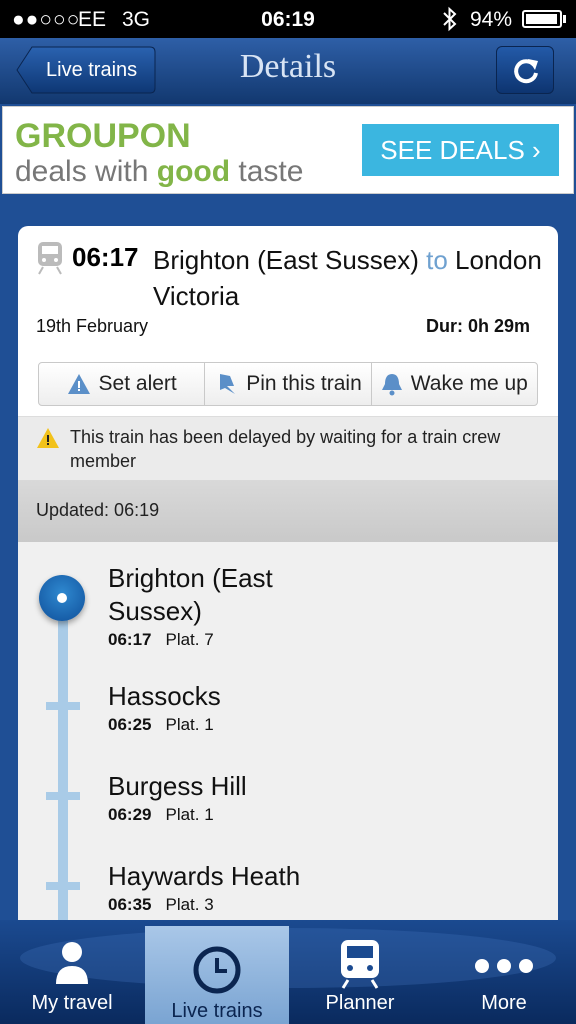 This screenshot has width=576, height=1024. I want to click on list-item: Hassocks 06:25 Plat. 1, so click(164, 707).